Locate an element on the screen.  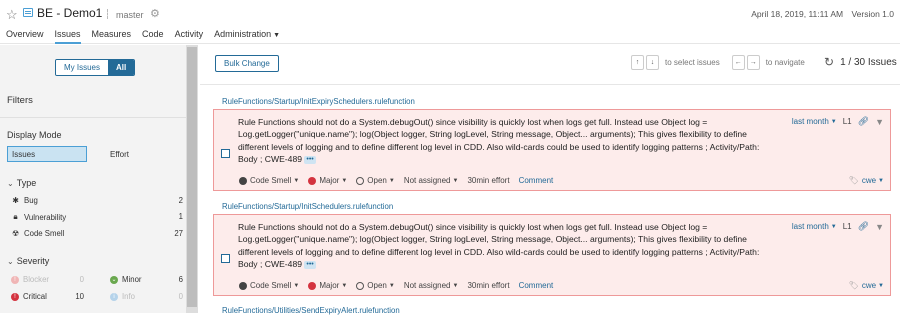
issue-line: L1 is located at coordinates (847, 121).